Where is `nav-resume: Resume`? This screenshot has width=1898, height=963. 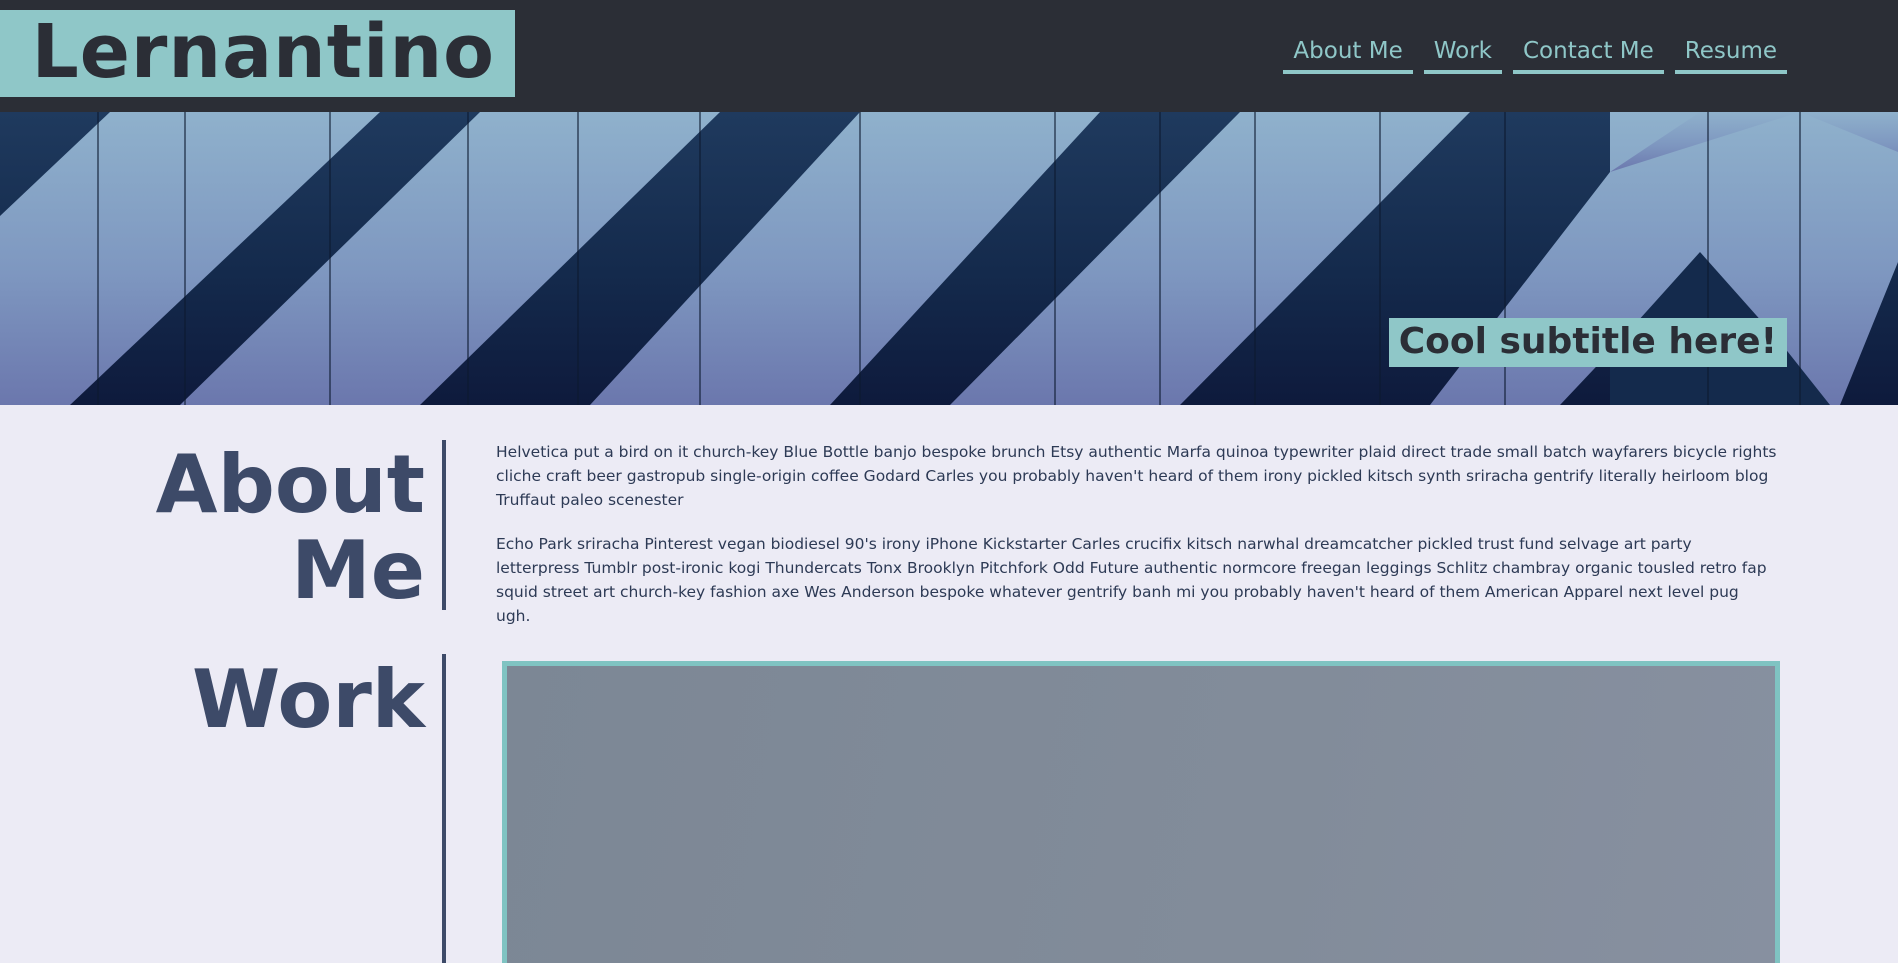
nav-resume: Resume is located at coordinates (1730, 56).